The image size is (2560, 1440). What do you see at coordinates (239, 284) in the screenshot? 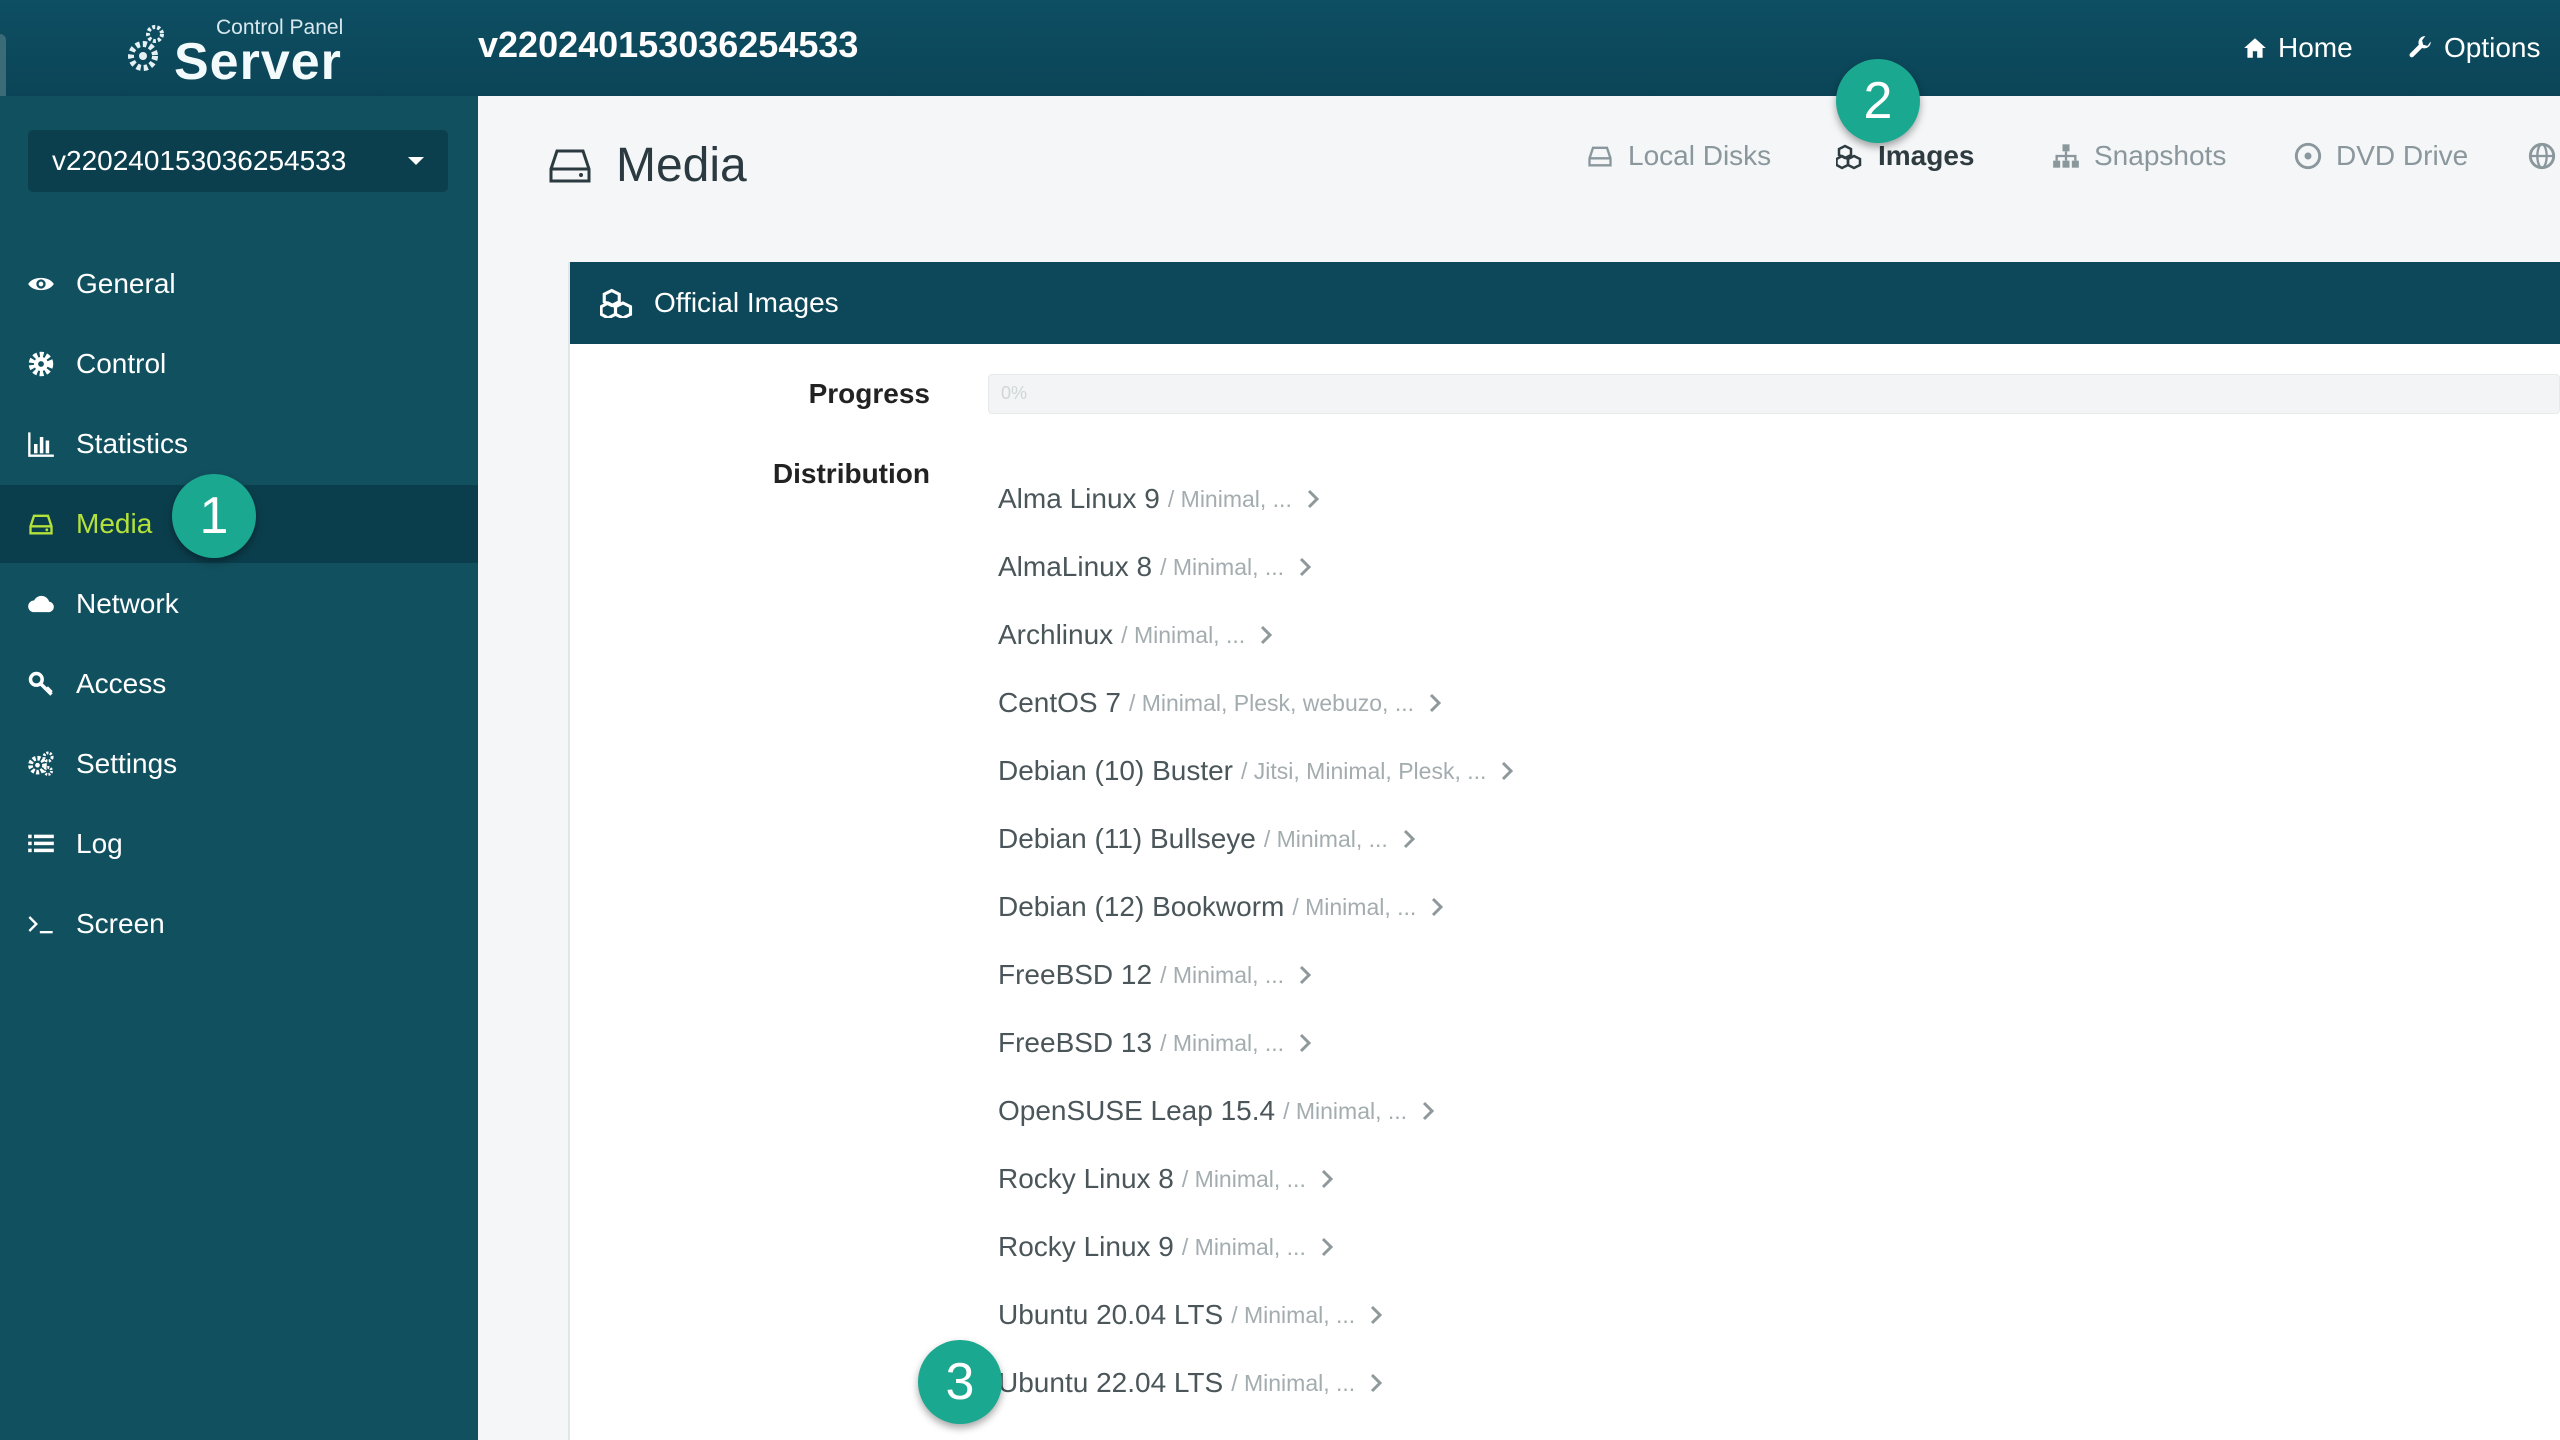
I see `sidebar-item-general: General` at bounding box center [239, 284].